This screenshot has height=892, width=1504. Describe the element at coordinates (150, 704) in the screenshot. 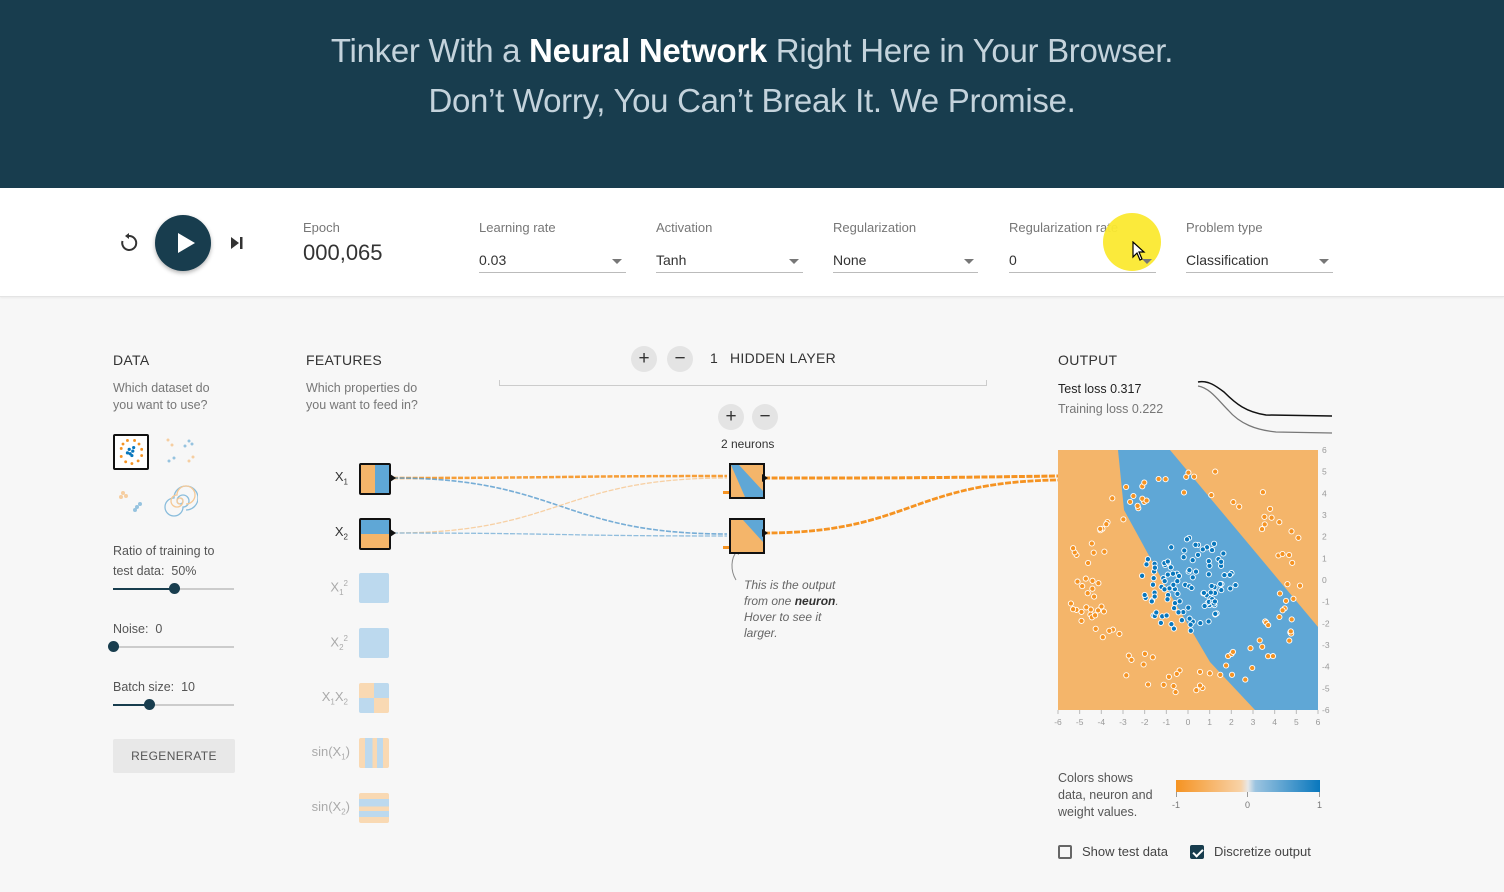

I see `batch-slider-handle` at that location.